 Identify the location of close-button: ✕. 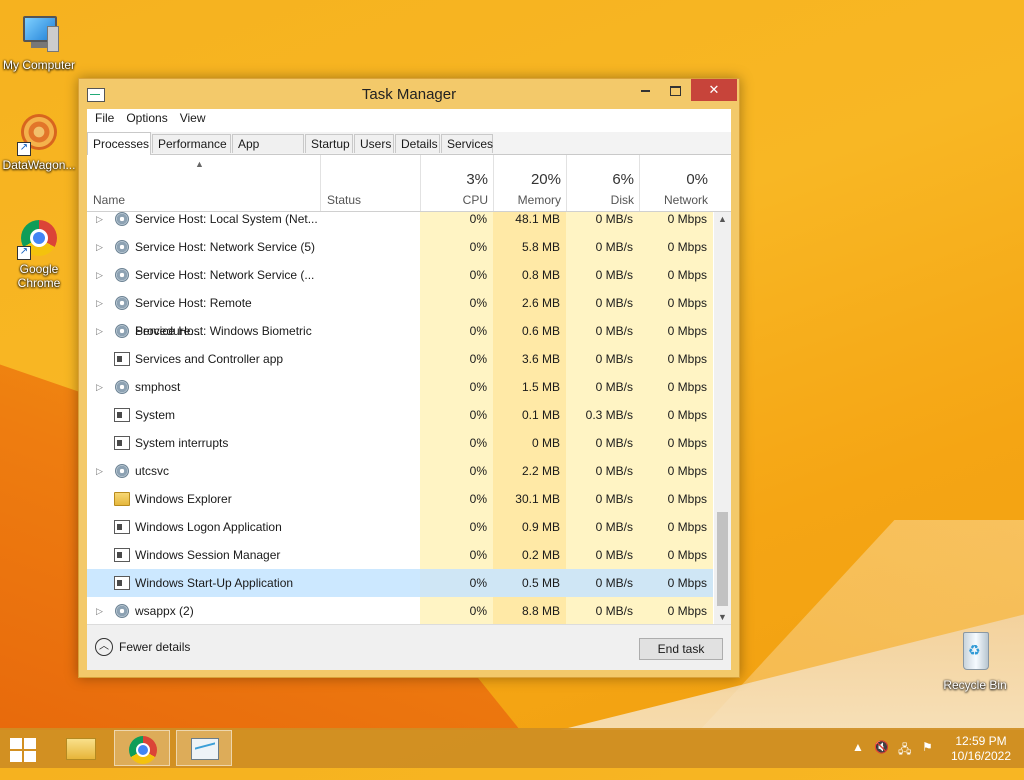
(714, 90).